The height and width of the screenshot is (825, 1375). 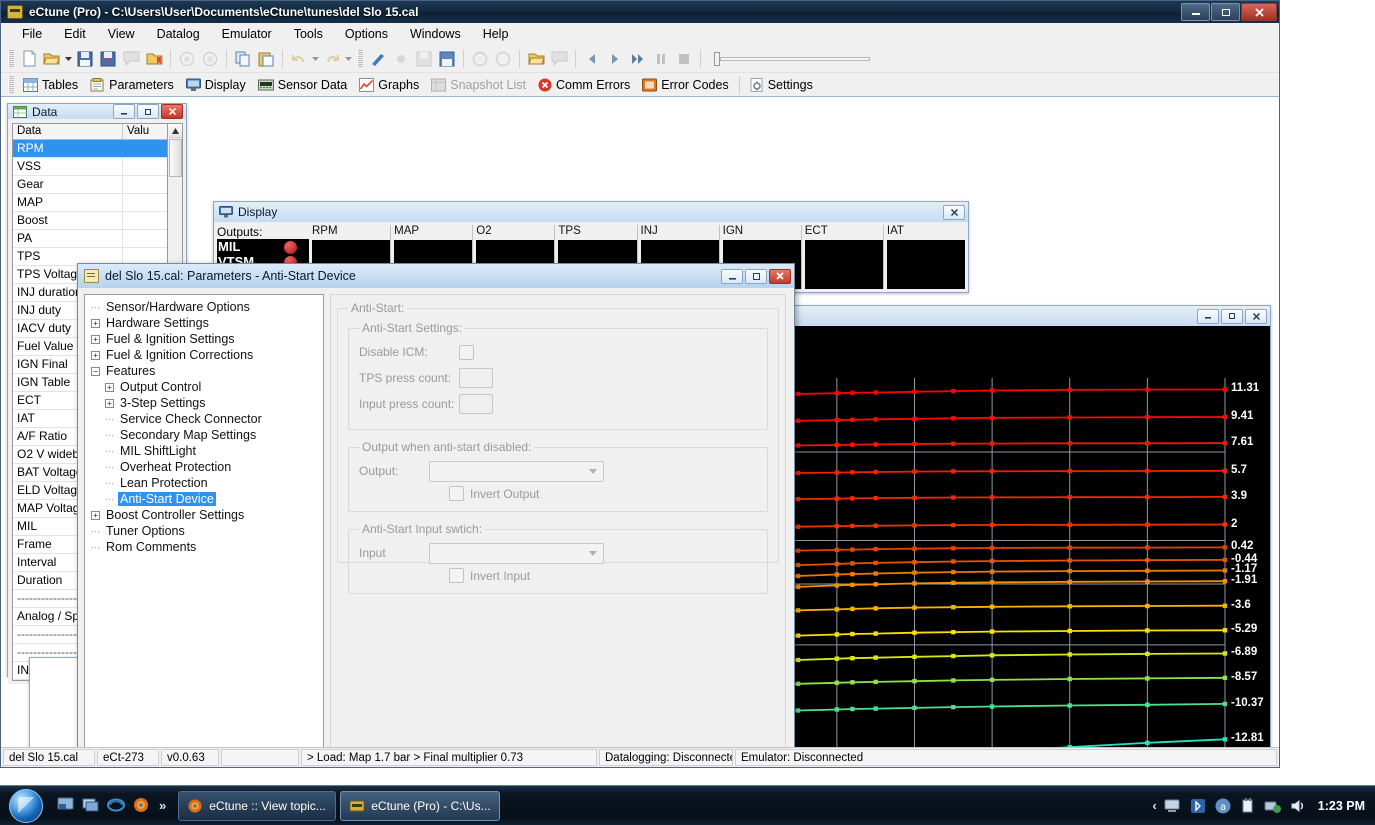 What do you see at coordinates (348, 59) in the screenshot?
I see `redo-dropdown-caret-icon` at bounding box center [348, 59].